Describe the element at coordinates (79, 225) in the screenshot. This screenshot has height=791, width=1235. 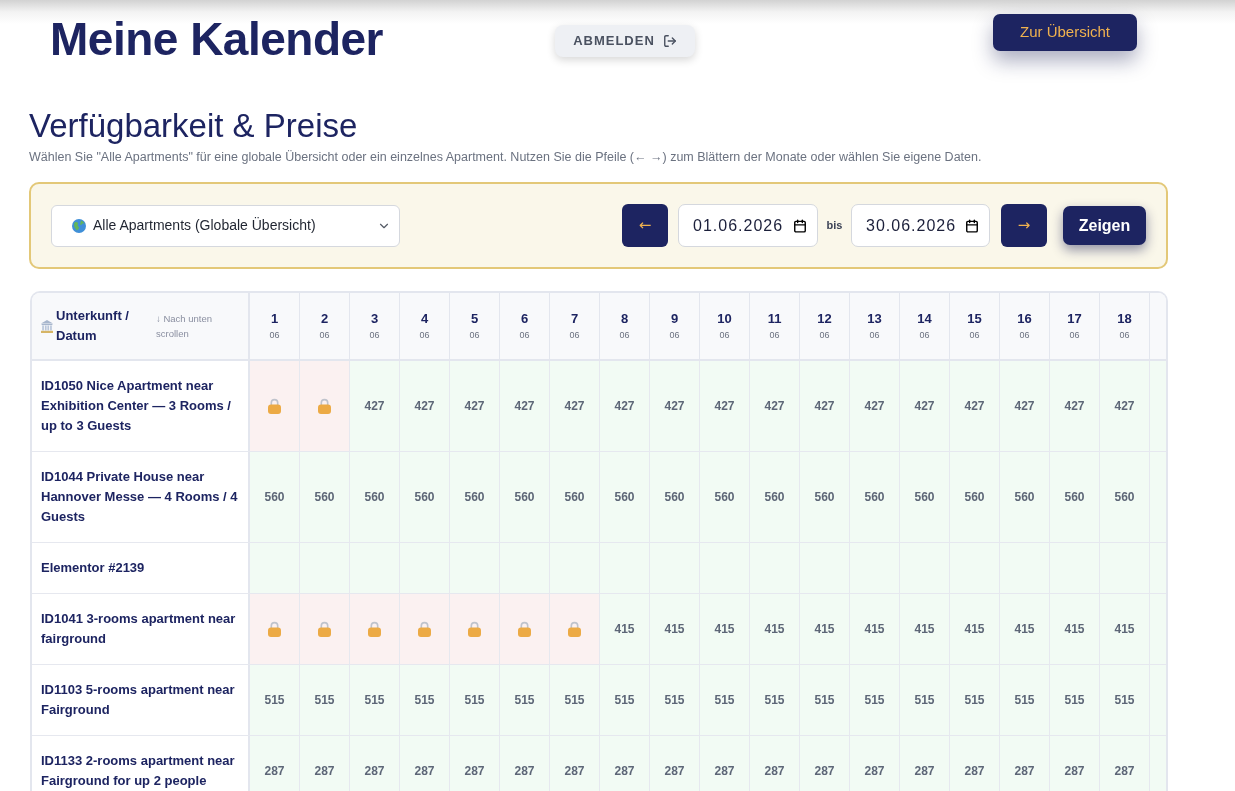
I see `globe-icon` at that location.